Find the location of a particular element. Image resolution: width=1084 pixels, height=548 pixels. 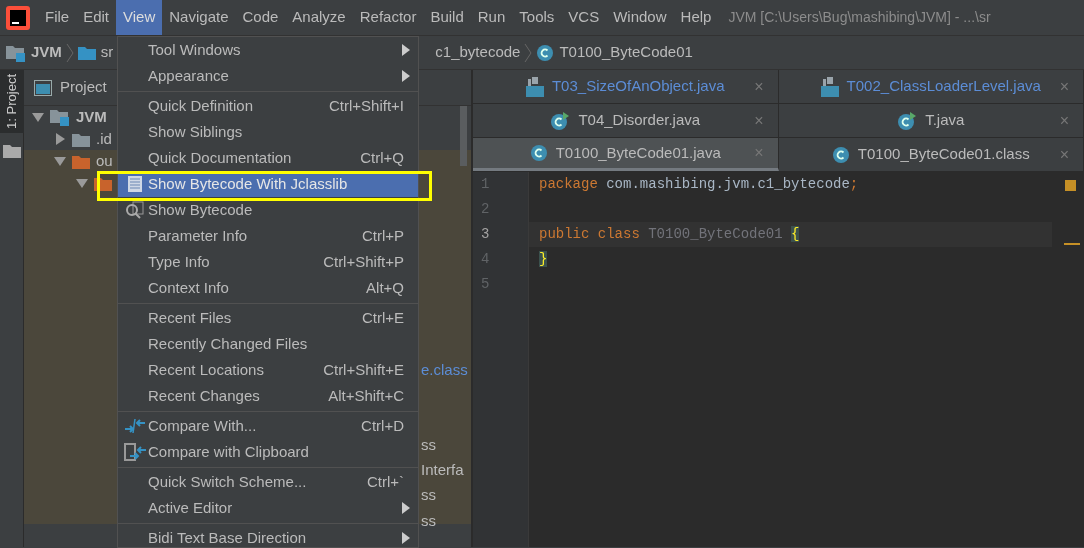

menu-item: Tool Windows is located at coordinates (268, 50).